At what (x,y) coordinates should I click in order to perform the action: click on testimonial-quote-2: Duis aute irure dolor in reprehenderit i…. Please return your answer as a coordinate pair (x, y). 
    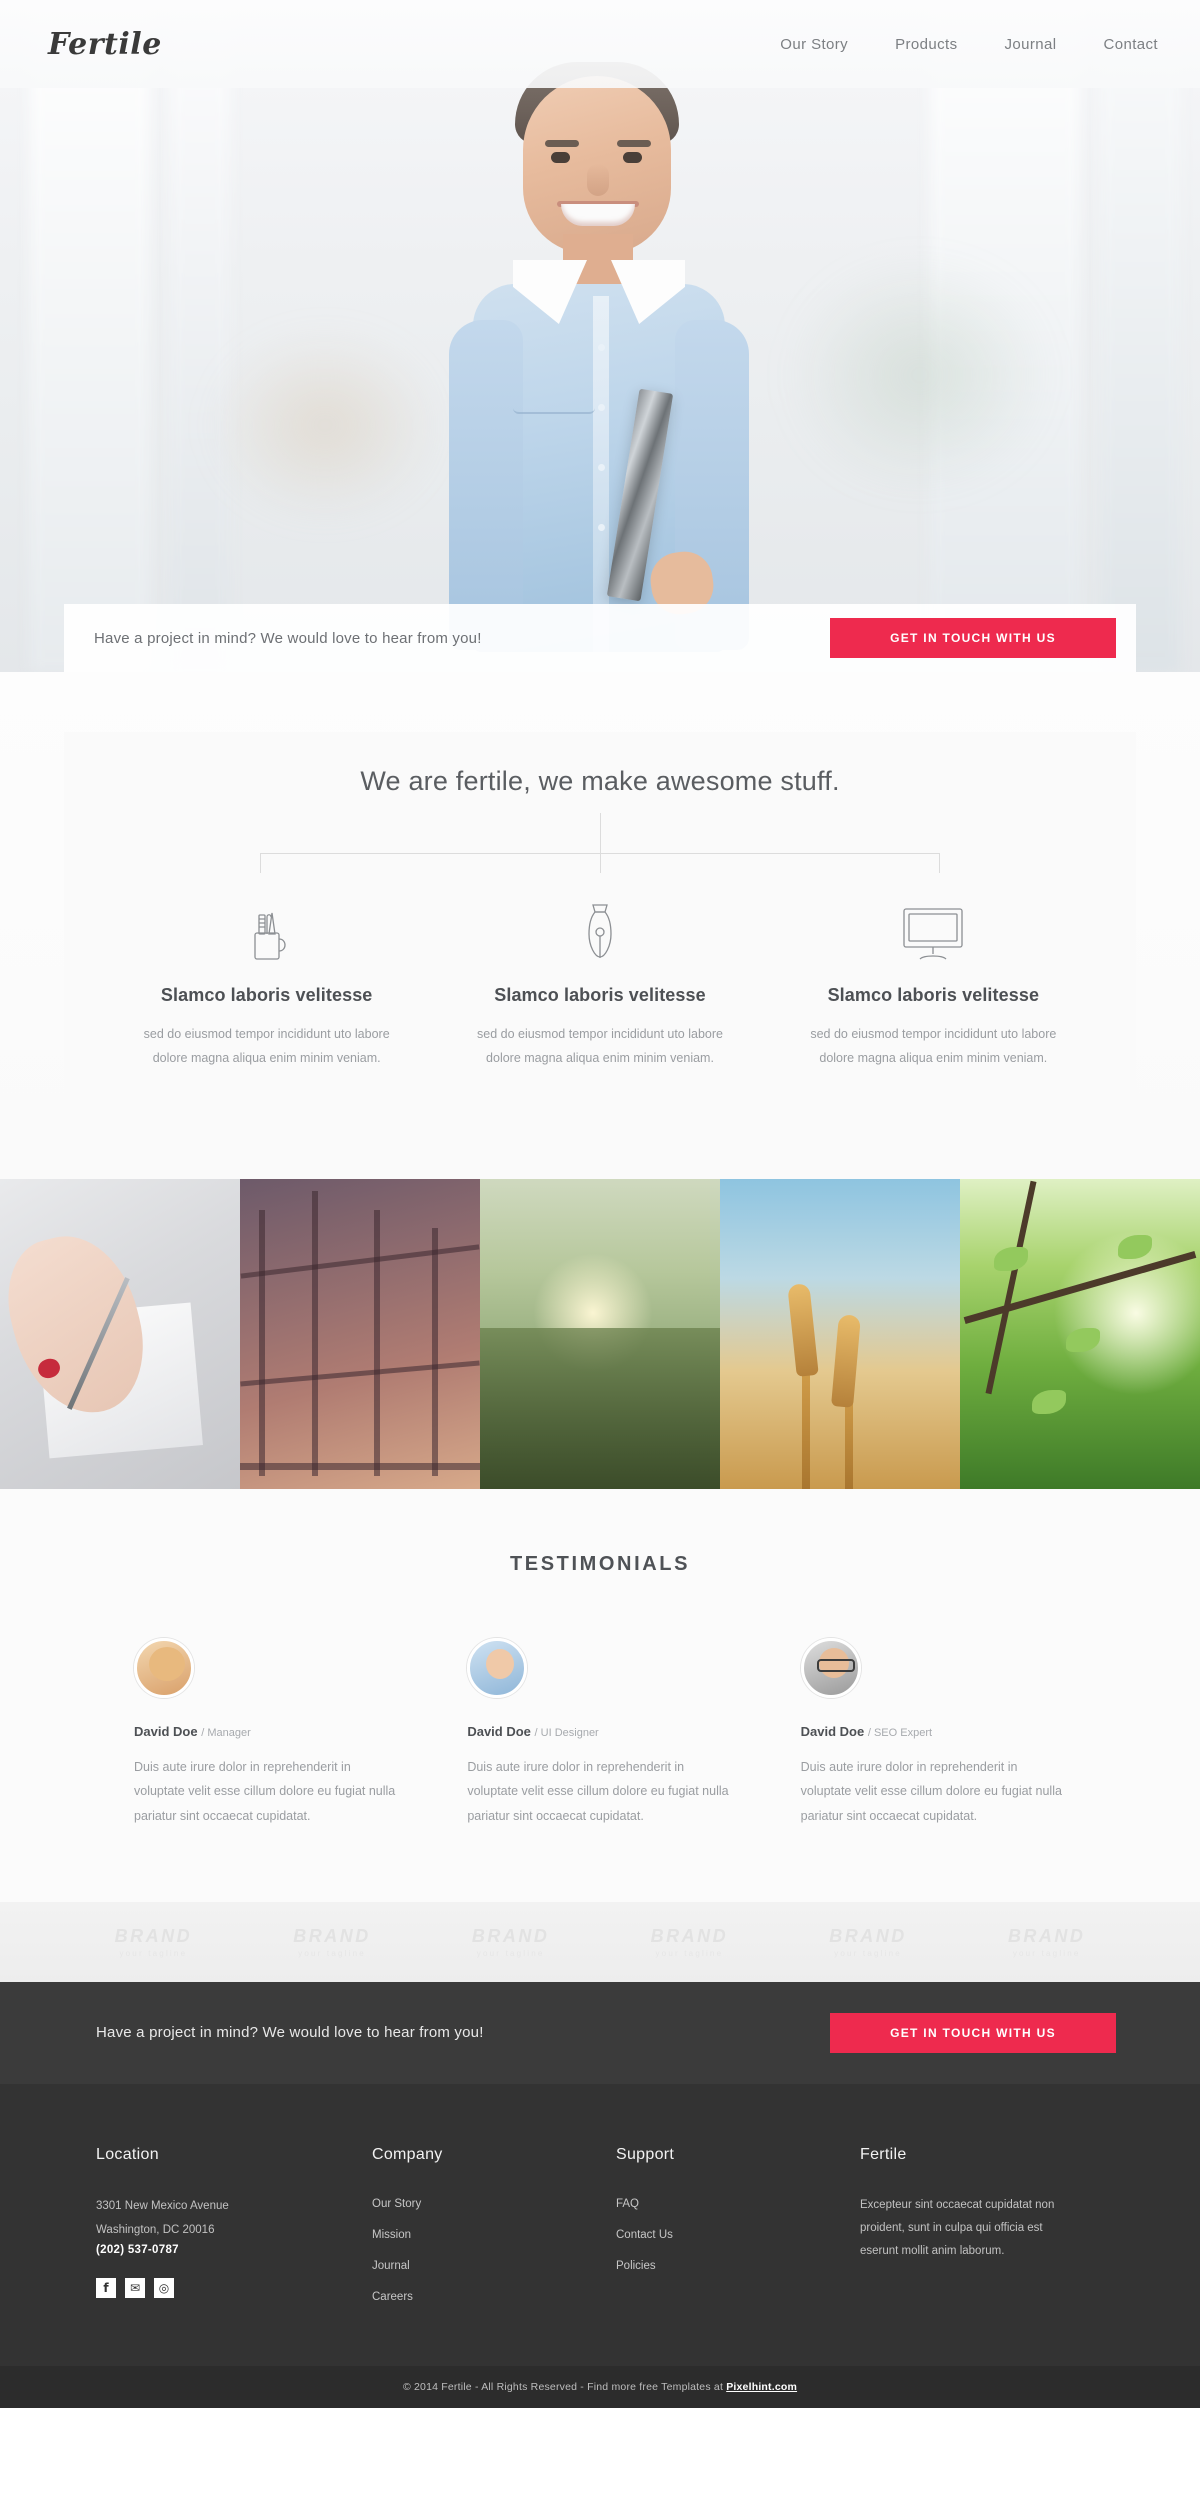
    Looking at the image, I should click on (598, 1791).